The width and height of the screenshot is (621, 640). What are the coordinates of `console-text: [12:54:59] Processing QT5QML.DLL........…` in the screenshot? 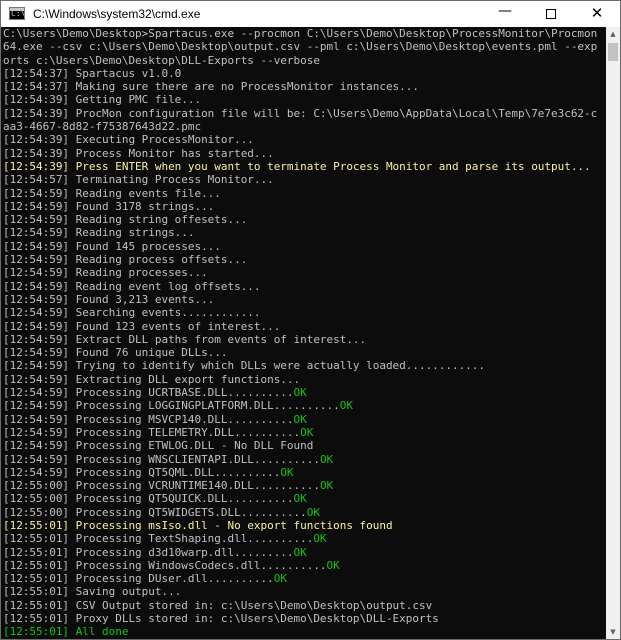 It's located at (142, 472).